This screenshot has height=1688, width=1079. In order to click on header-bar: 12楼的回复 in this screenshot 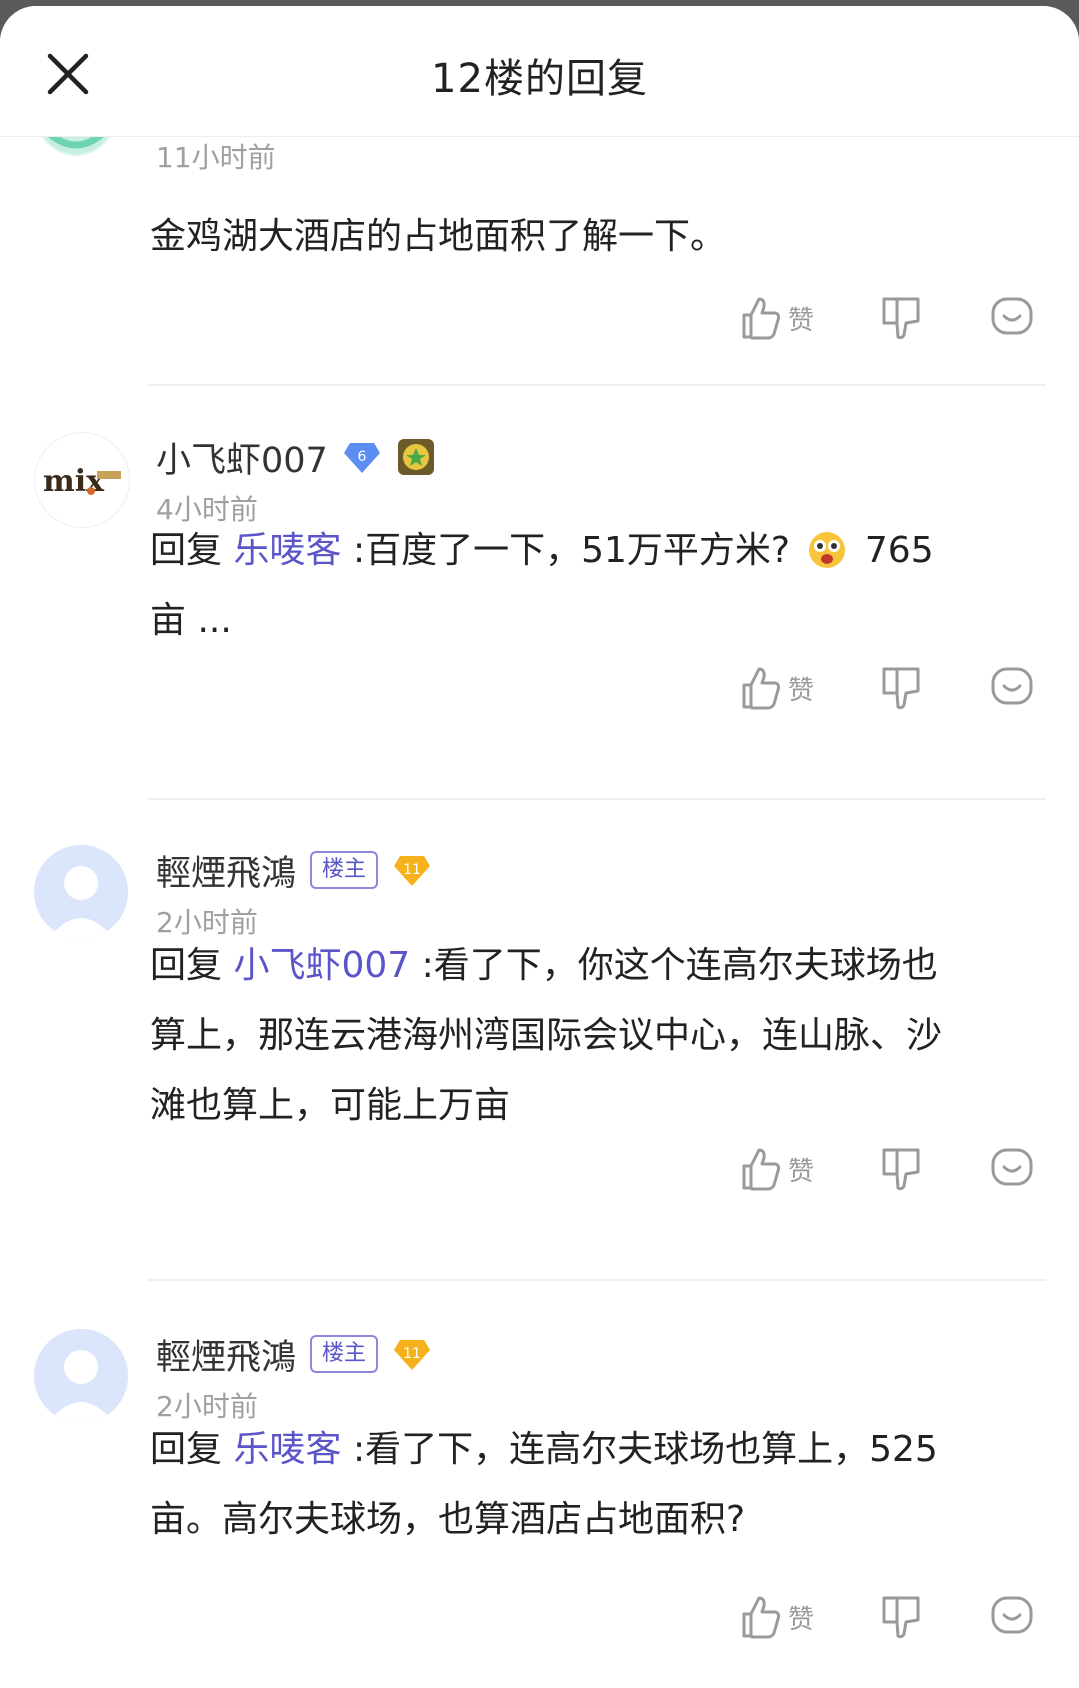, I will do `click(539, 71)`.